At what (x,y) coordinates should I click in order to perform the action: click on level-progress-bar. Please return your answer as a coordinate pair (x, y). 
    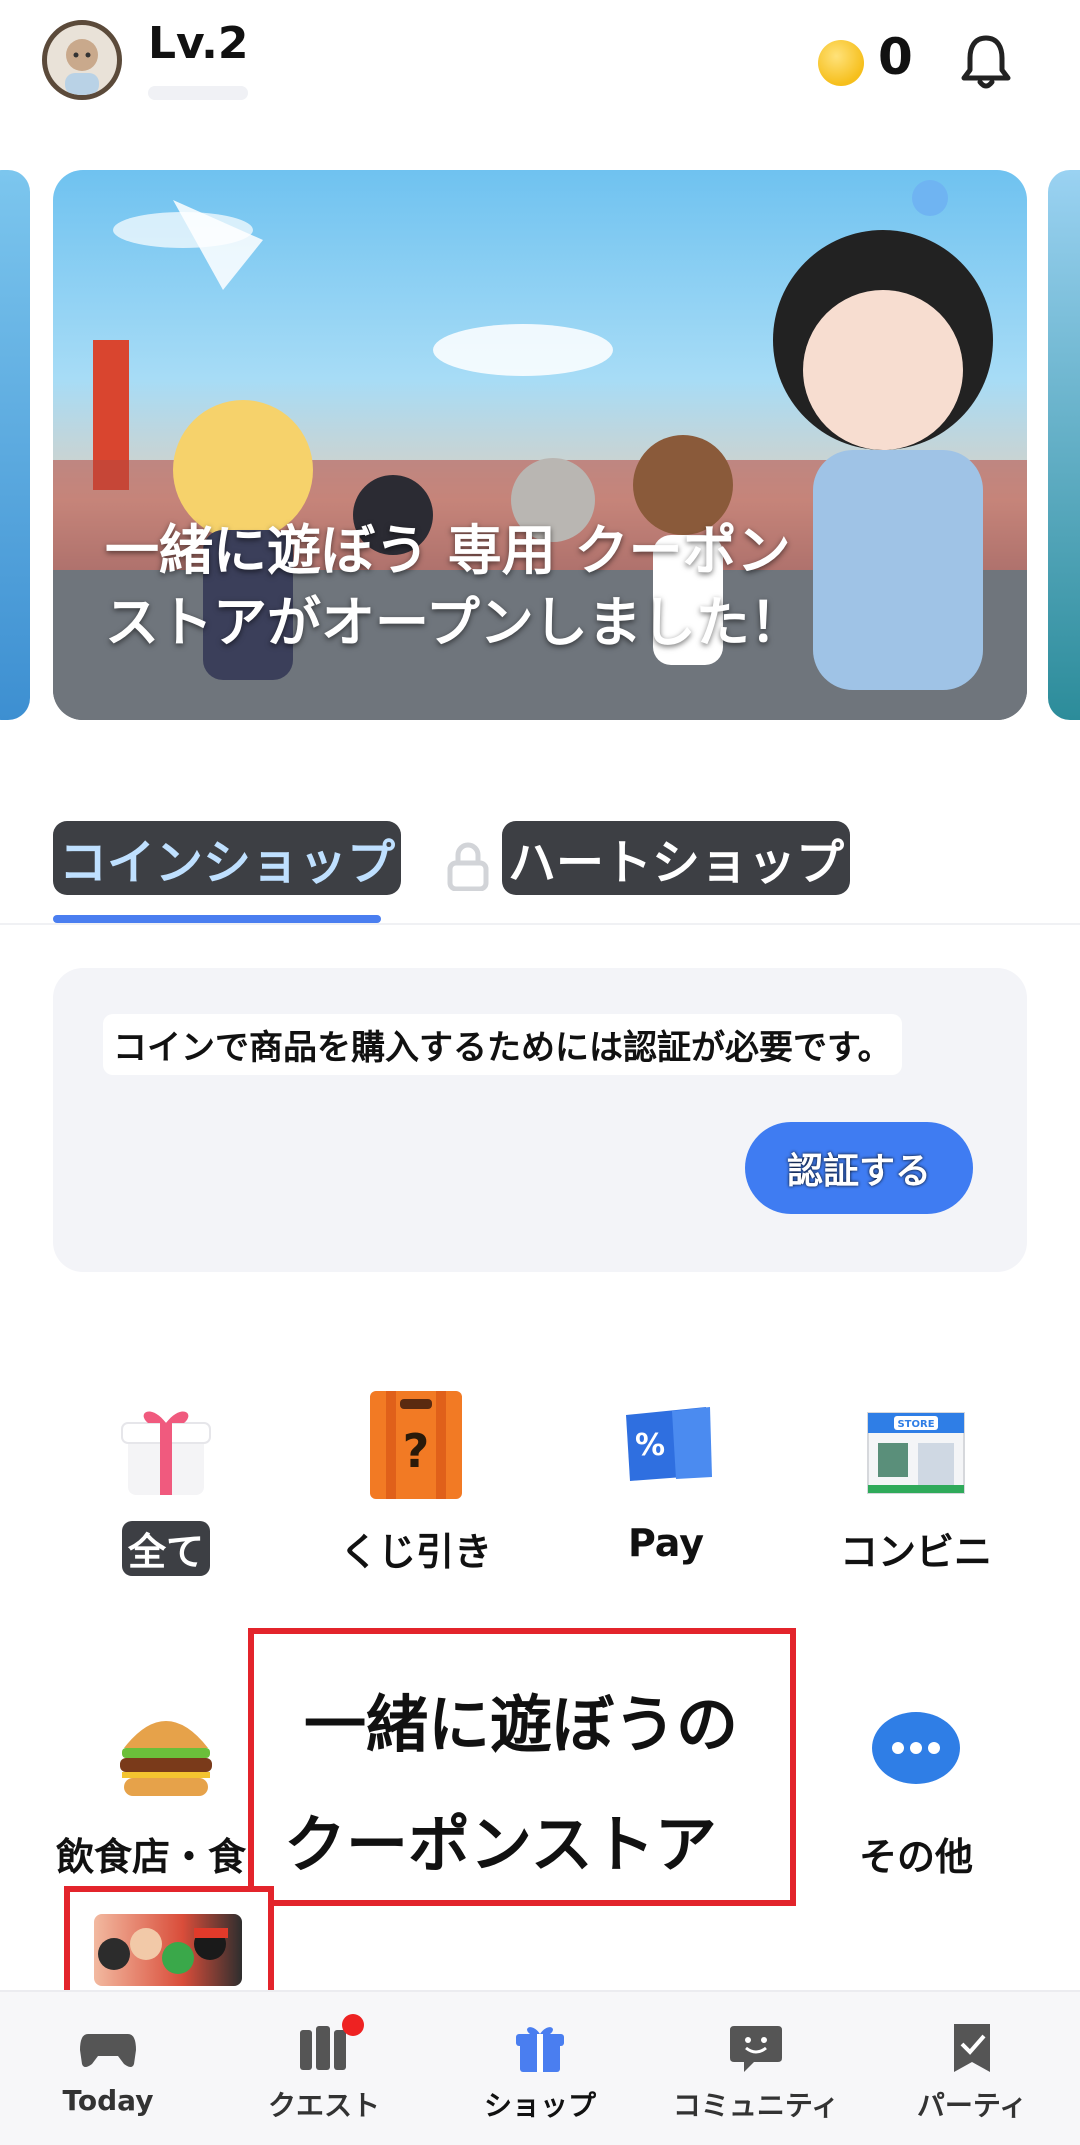
    Looking at the image, I should click on (198, 93).